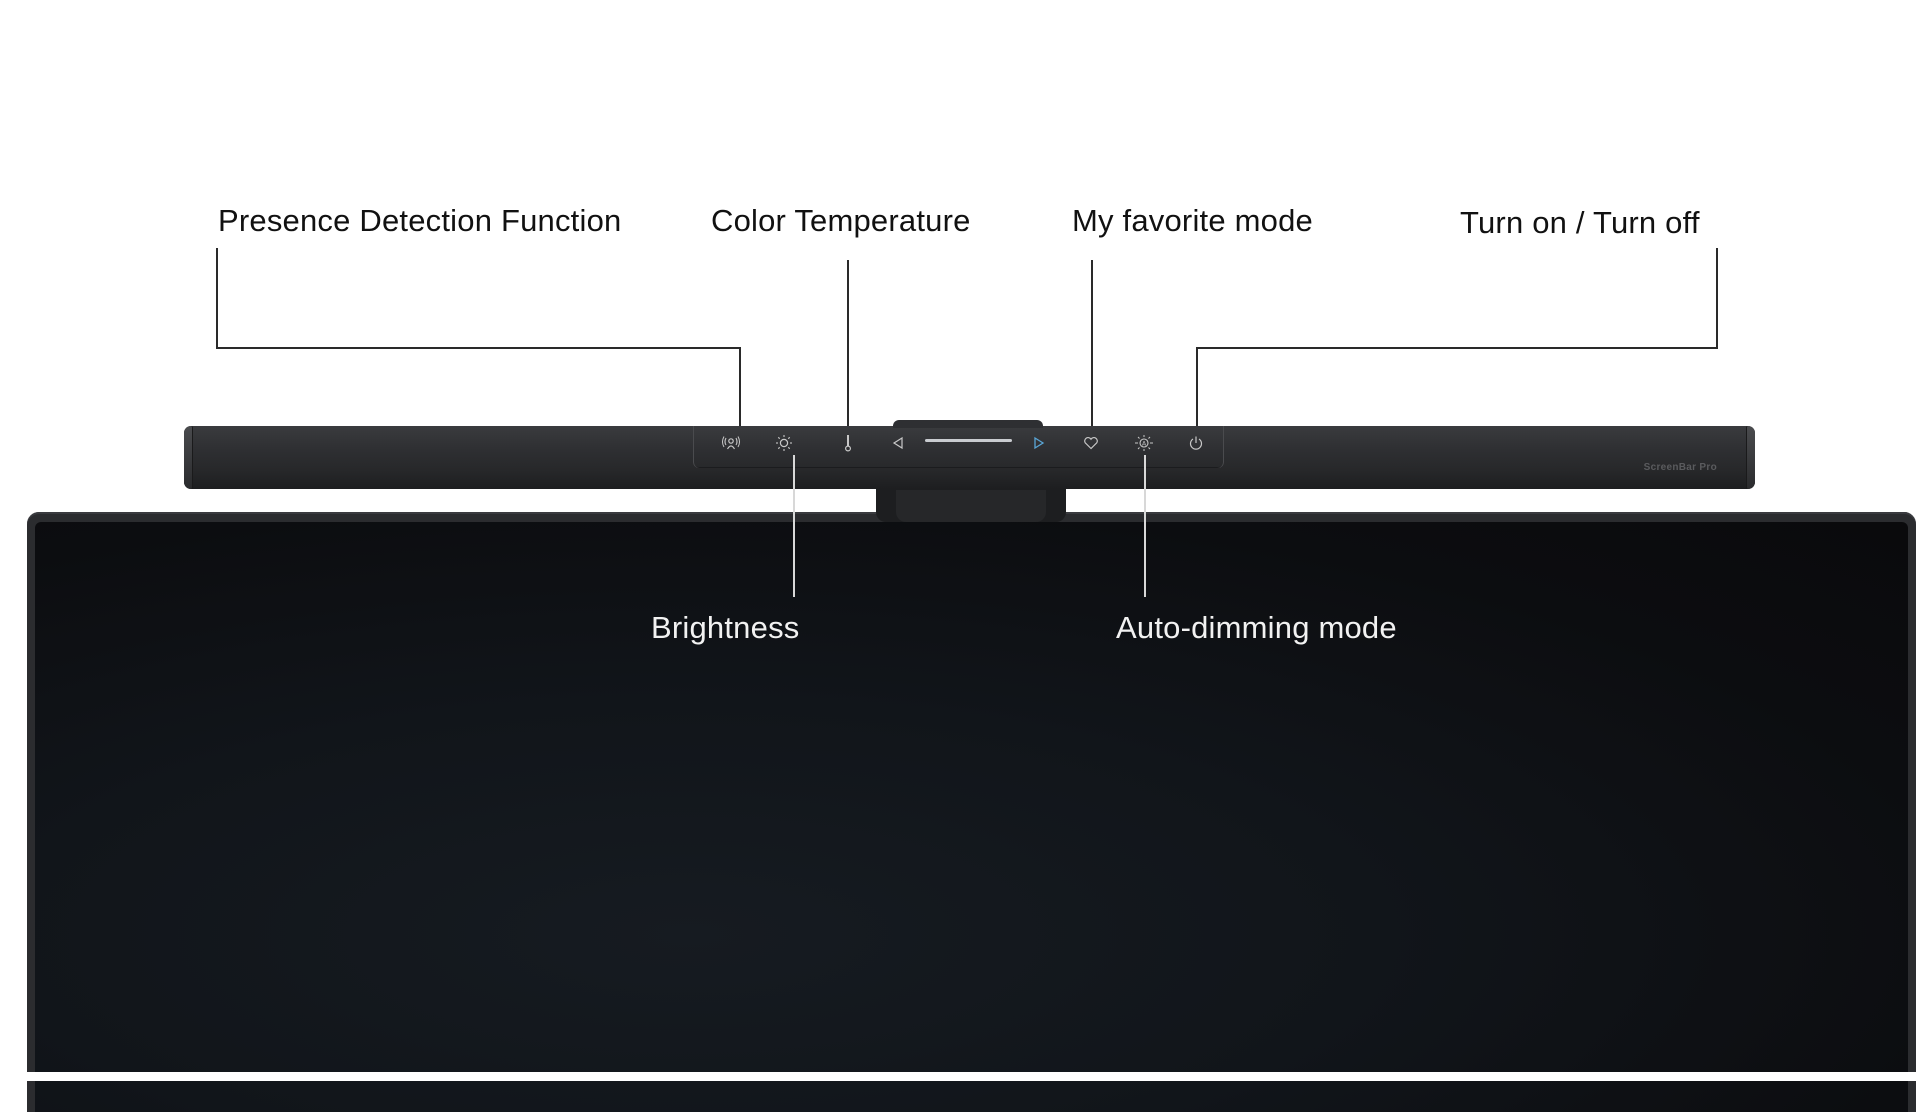 Image resolution: width=1920 pixels, height=1112 pixels. What do you see at coordinates (848, 344) in the screenshot?
I see `leader-line-color-temperature` at bounding box center [848, 344].